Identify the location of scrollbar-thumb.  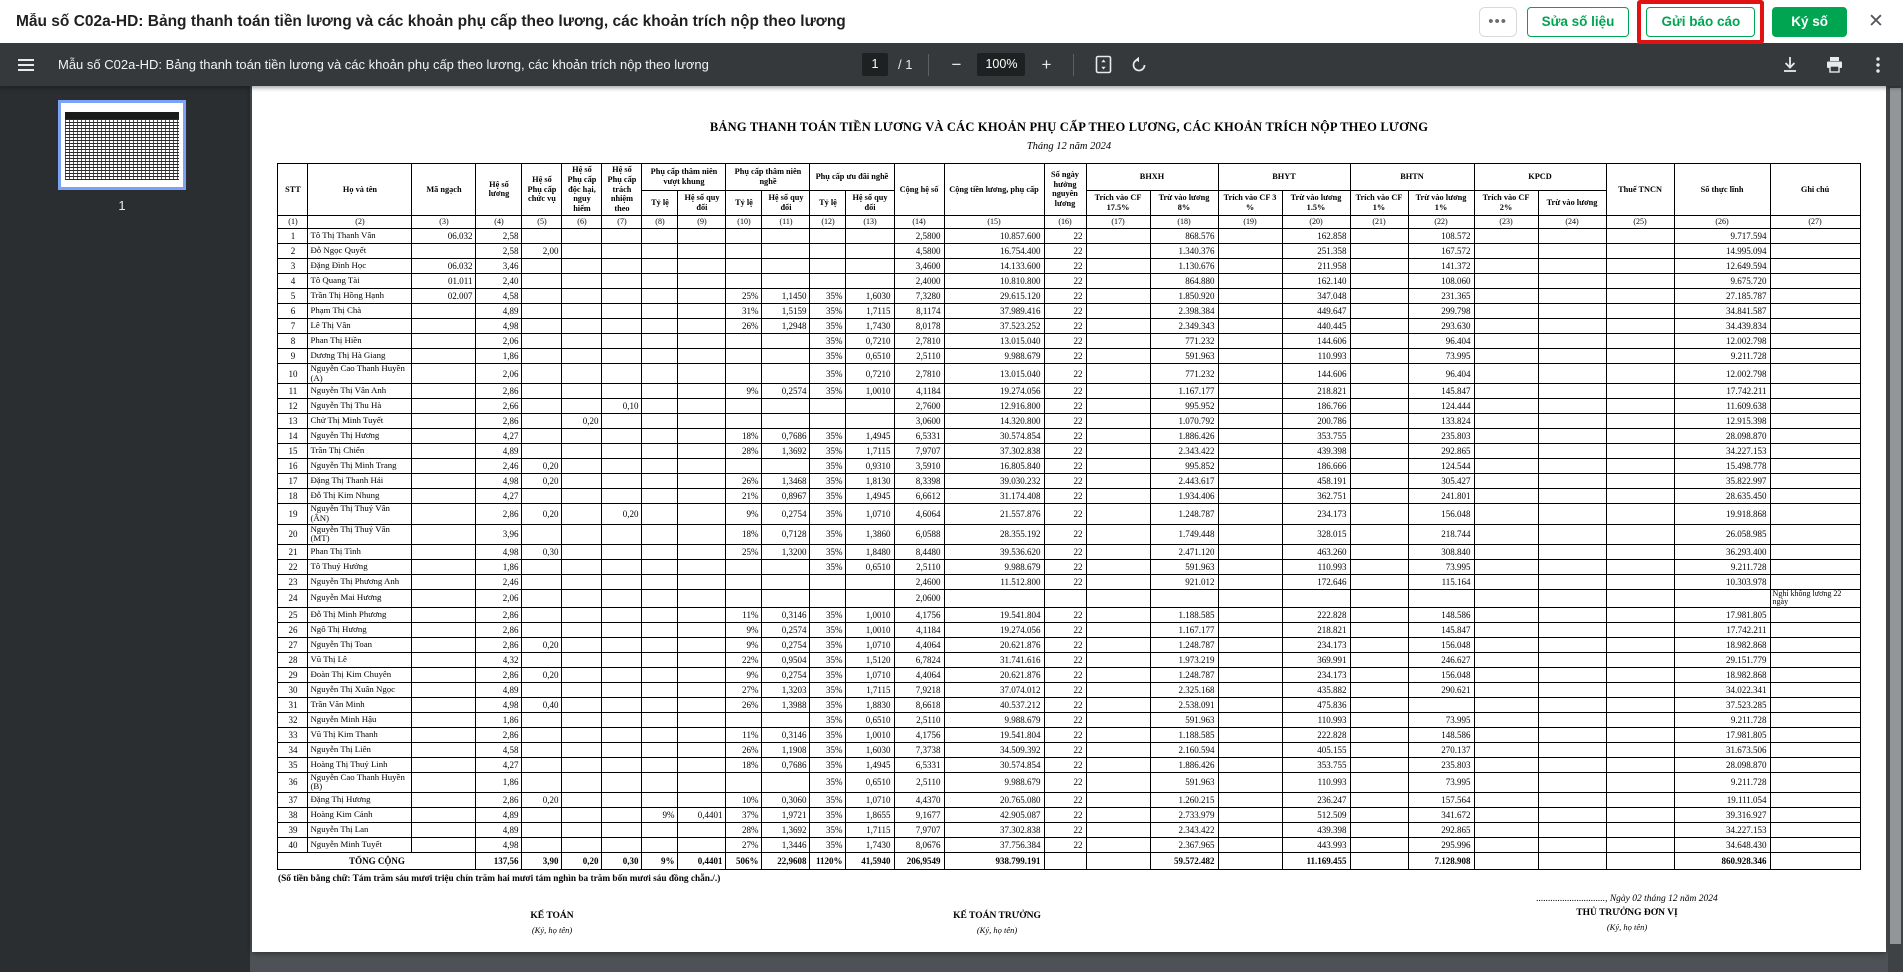
(1895, 516).